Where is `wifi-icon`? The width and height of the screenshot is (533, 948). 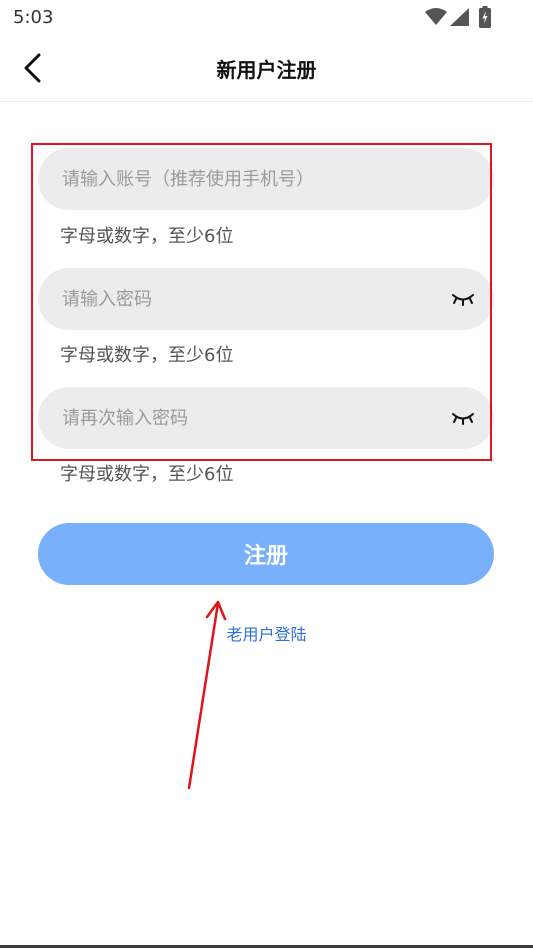
wifi-icon is located at coordinates (436, 16).